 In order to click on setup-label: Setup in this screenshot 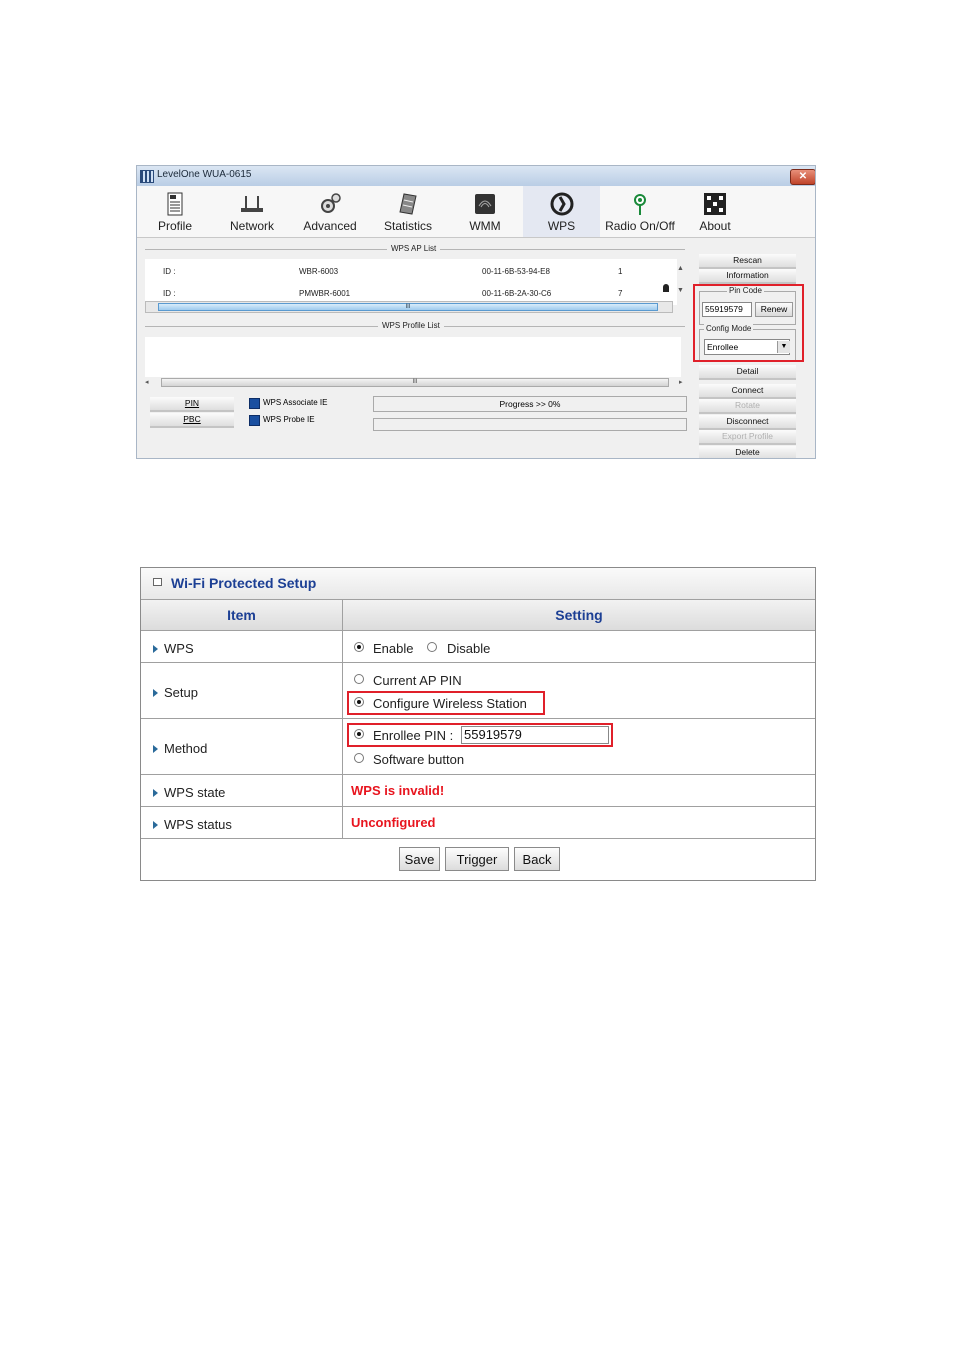, I will do `click(181, 692)`.